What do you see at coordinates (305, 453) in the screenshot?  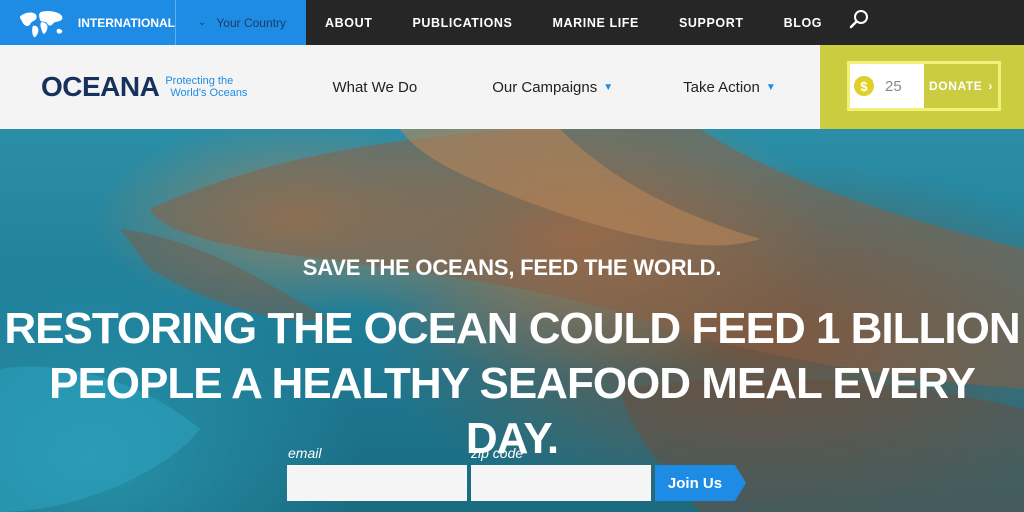 I see `email-label: email` at bounding box center [305, 453].